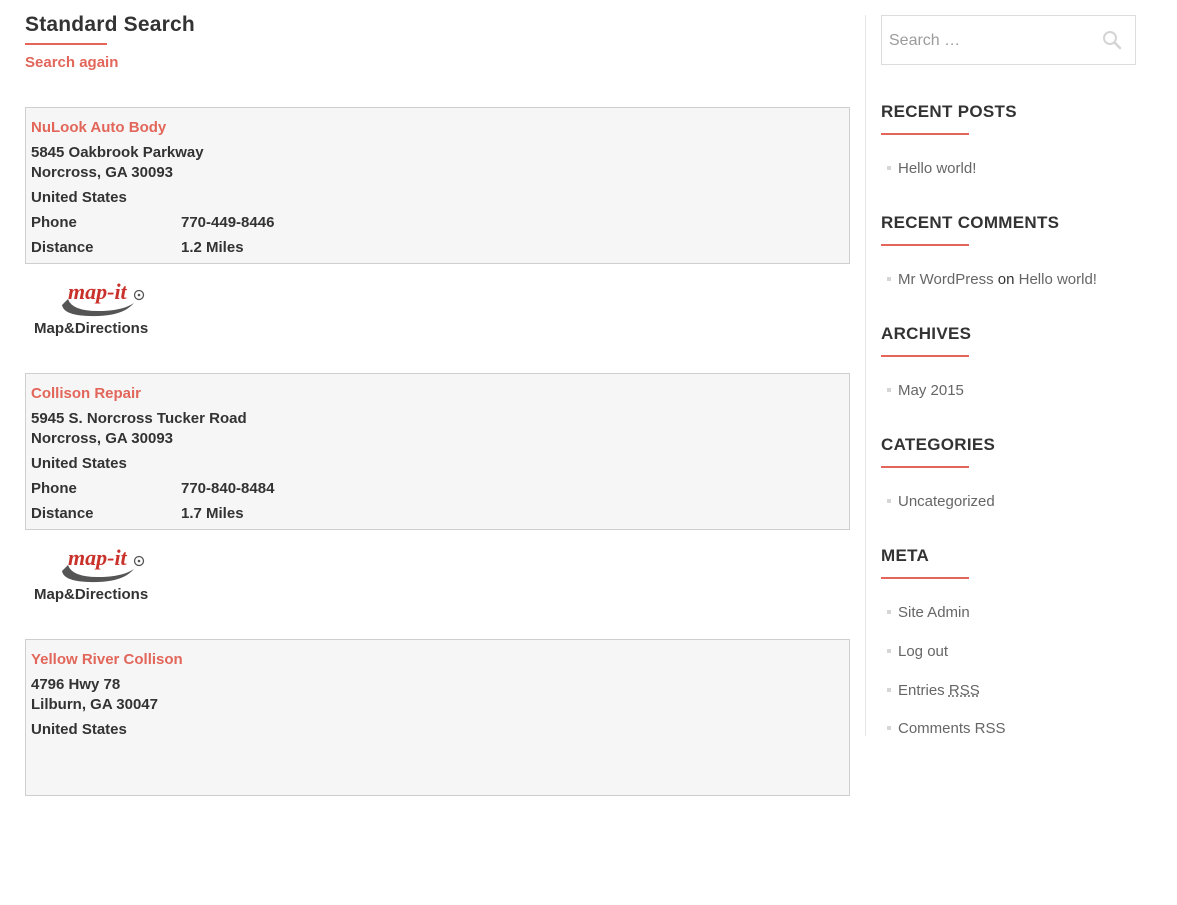 The width and height of the screenshot is (1177, 905). Describe the element at coordinates (938, 444) in the screenshot. I see `categories-title: CATEGORIES` at that location.